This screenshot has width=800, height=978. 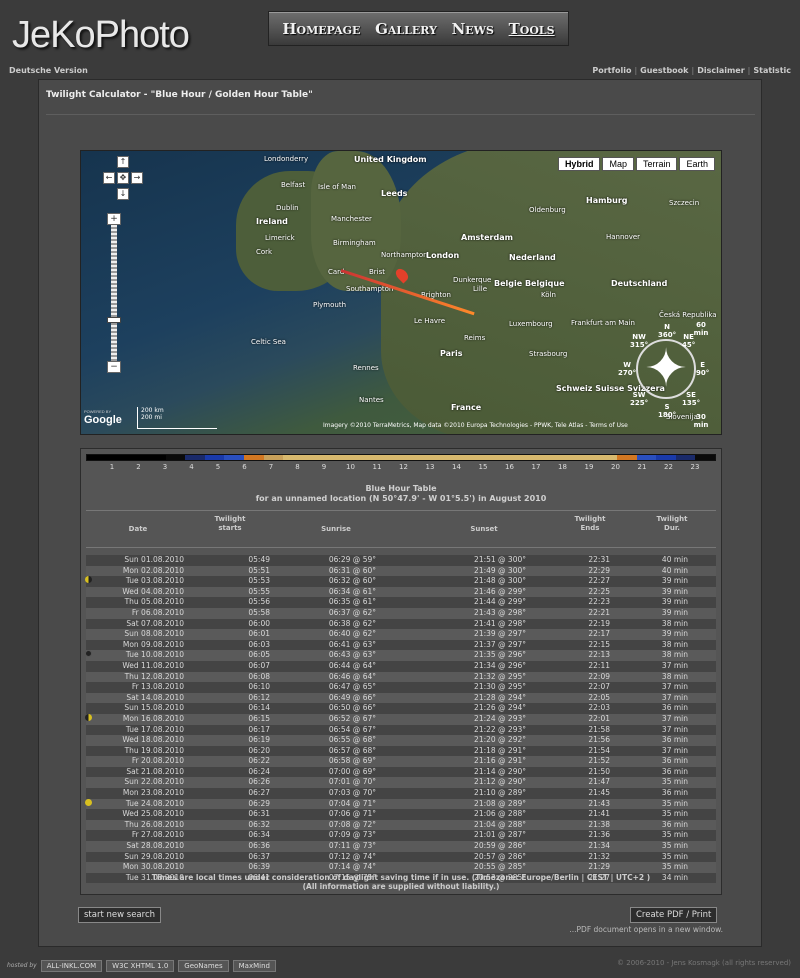 What do you see at coordinates (500, 867) in the screenshot?
I see `cell-sunset: 20:55 @ 285°` at bounding box center [500, 867].